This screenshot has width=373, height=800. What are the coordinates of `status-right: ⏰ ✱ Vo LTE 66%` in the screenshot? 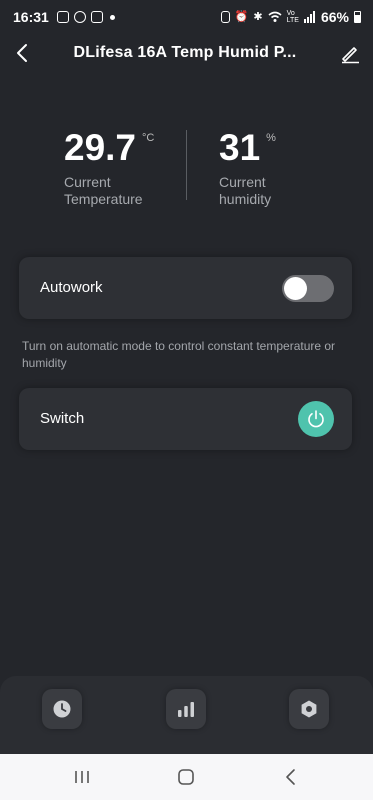 It's located at (290, 17).